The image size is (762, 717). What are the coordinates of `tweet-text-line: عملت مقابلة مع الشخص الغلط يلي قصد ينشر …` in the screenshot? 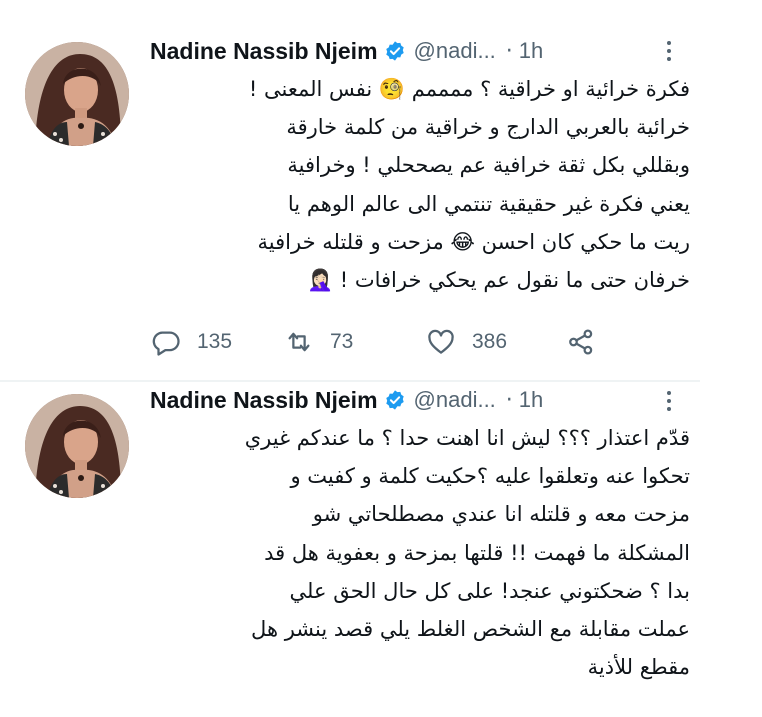 It's located at (470, 629).